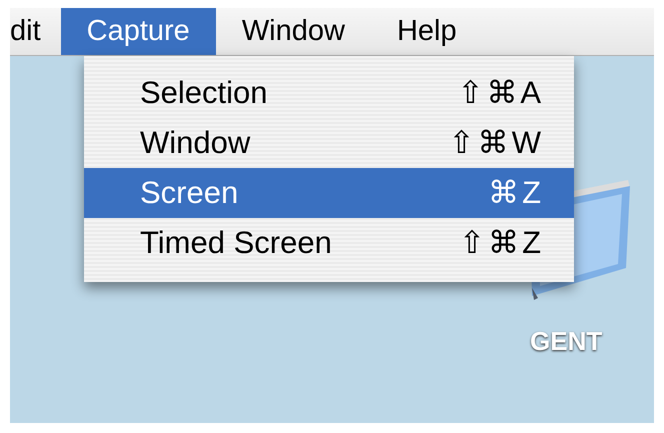  What do you see at coordinates (566, 341) in the screenshot?
I see `icon-label: GENT` at bounding box center [566, 341].